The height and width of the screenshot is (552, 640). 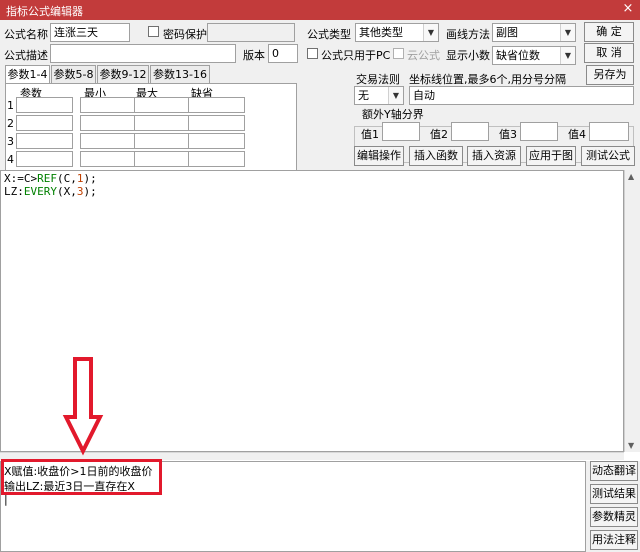 I want to click on param-1-max-input, so click(x=162, y=105).